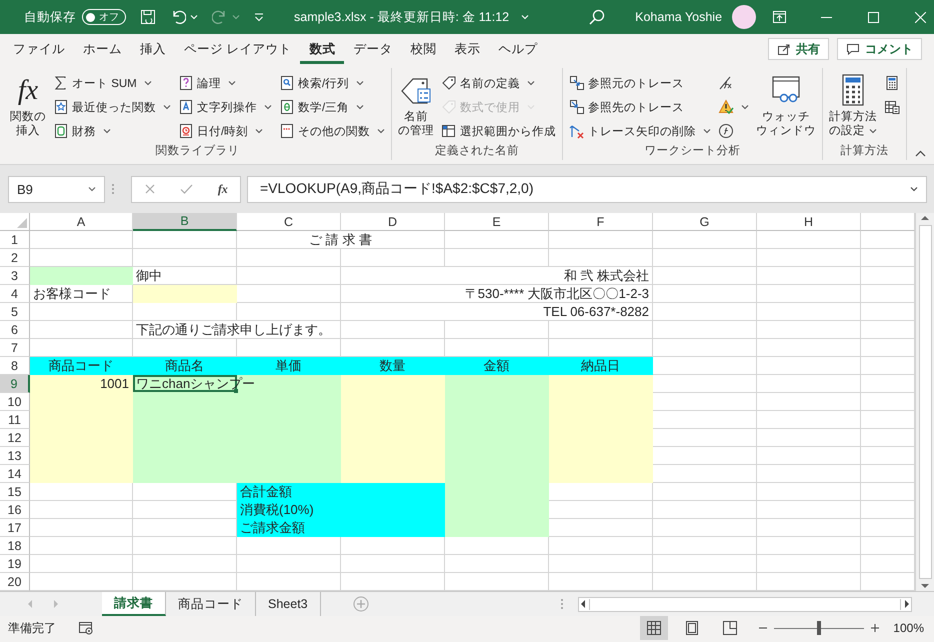  Describe the element at coordinates (497, 294) in the screenshot. I see `sheet-cell: 〒530-**** 大阪市北区〇〇1-2-3` at that location.